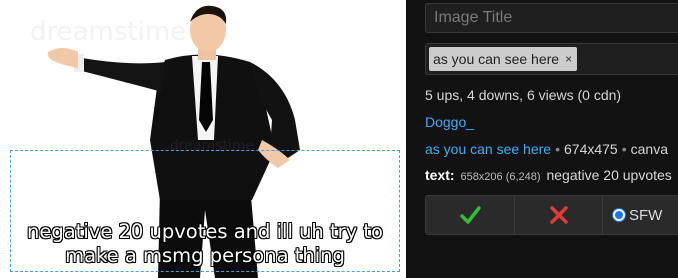 This screenshot has height=278, width=678. Describe the element at coordinates (649, 149) in the screenshot. I see `meta-overflow: canva` at that location.